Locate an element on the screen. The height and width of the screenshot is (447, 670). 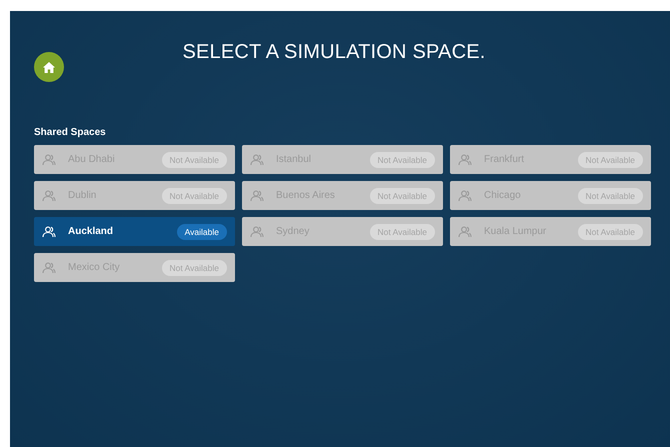
space-card: Auckland Available is located at coordinates (134, 231).